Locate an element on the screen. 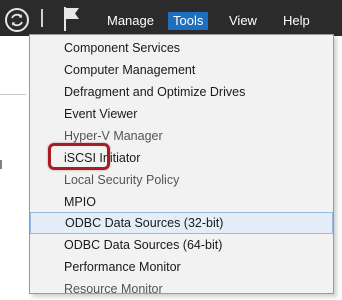  menu-item-defragment-drives: Defragment and Optimize Drives is located at coordinates (181, 92).